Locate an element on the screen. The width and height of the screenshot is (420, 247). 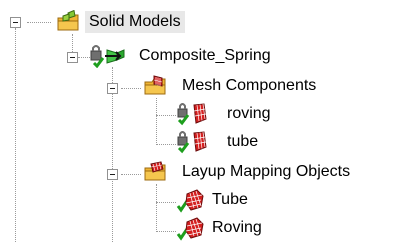
tree-node-roving-mesh: roving is located at coordinates (235, 114).